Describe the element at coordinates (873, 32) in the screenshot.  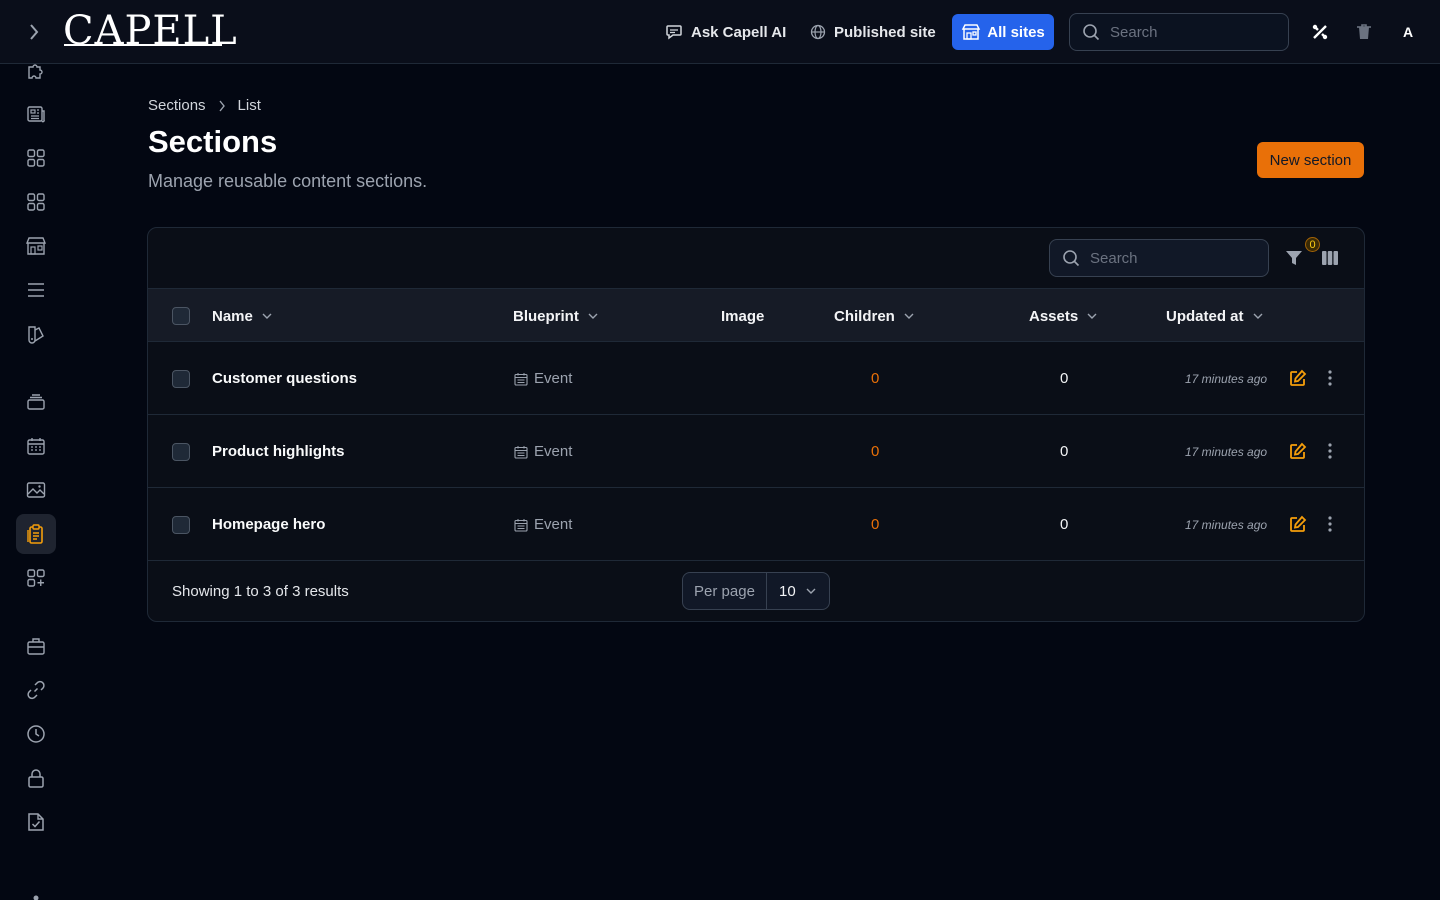
I see `published-site-button: Published site` at that location.